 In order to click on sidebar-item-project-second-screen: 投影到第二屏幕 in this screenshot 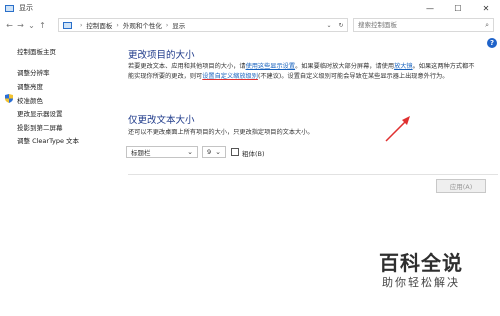, I will do `click(40, 127)`.